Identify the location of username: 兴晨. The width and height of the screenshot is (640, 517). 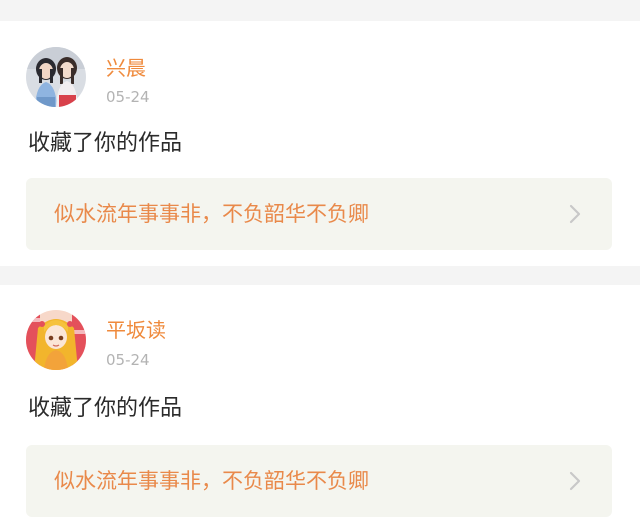
(126, 68).